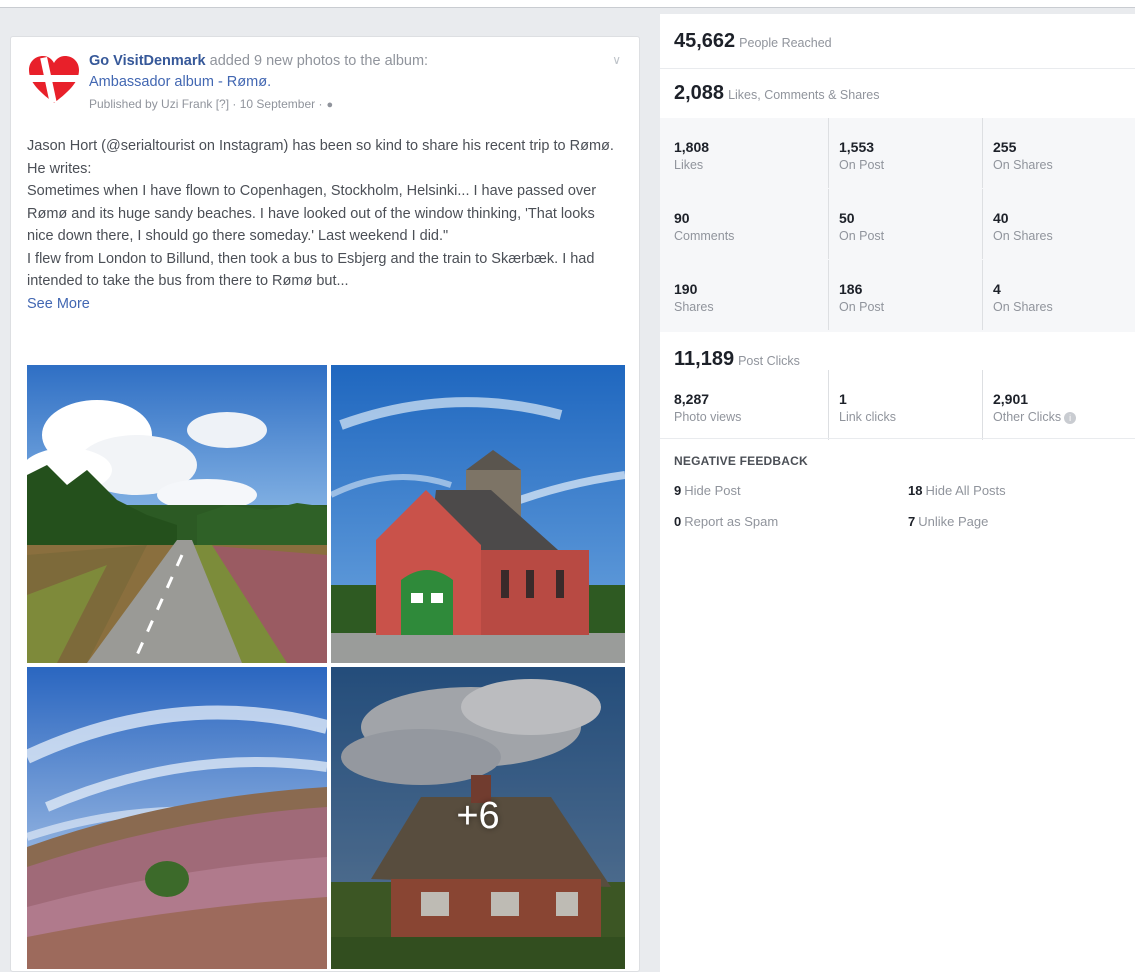 The image size is (1135, 972). What do you see at coordinates (567, 4) in the screenshot?
I see `top-bar` at bounding box center [567, 4].